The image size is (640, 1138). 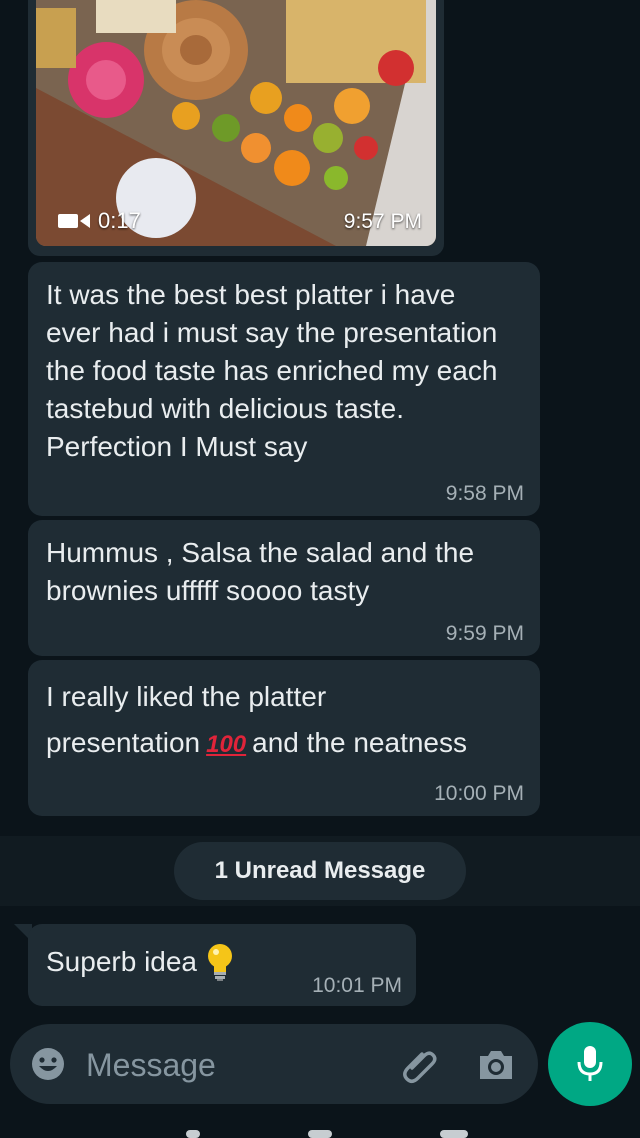 What do you see at coordinates (320, 871) in the screenshot?
I see `unread-divider: 1 Unread Message` at bounding box center [320, 871].